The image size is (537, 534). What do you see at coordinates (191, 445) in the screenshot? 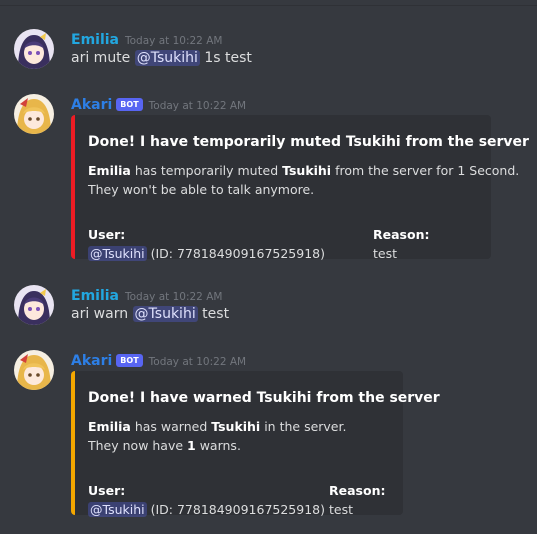
I see `warn-count: 1` at bounding box center [191, 445].